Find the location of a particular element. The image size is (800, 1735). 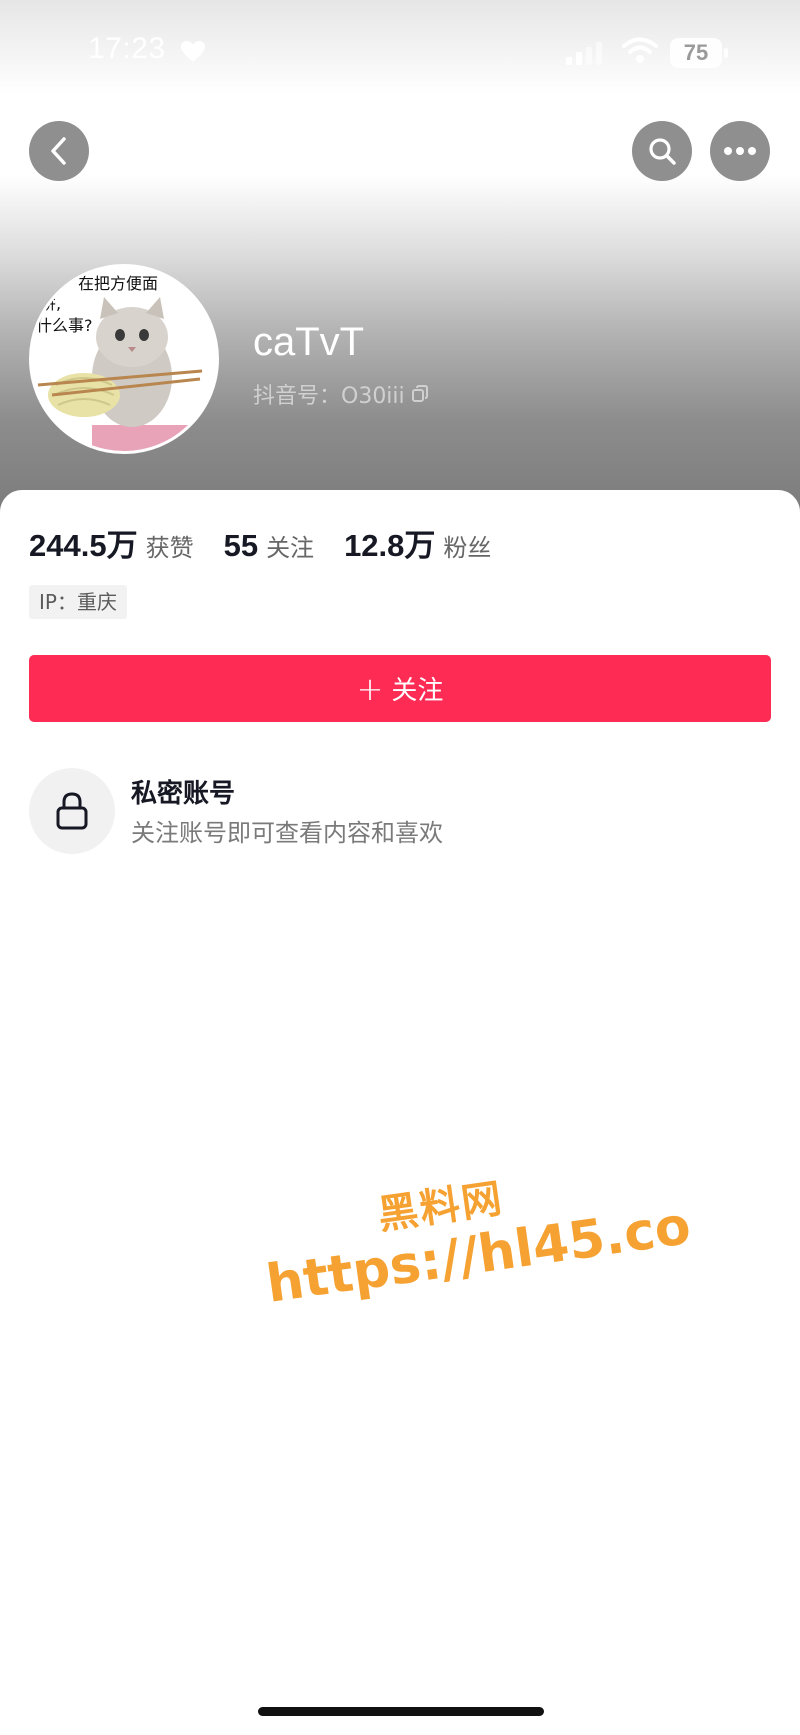

wifi-icon is located at coordinates (640, 50).